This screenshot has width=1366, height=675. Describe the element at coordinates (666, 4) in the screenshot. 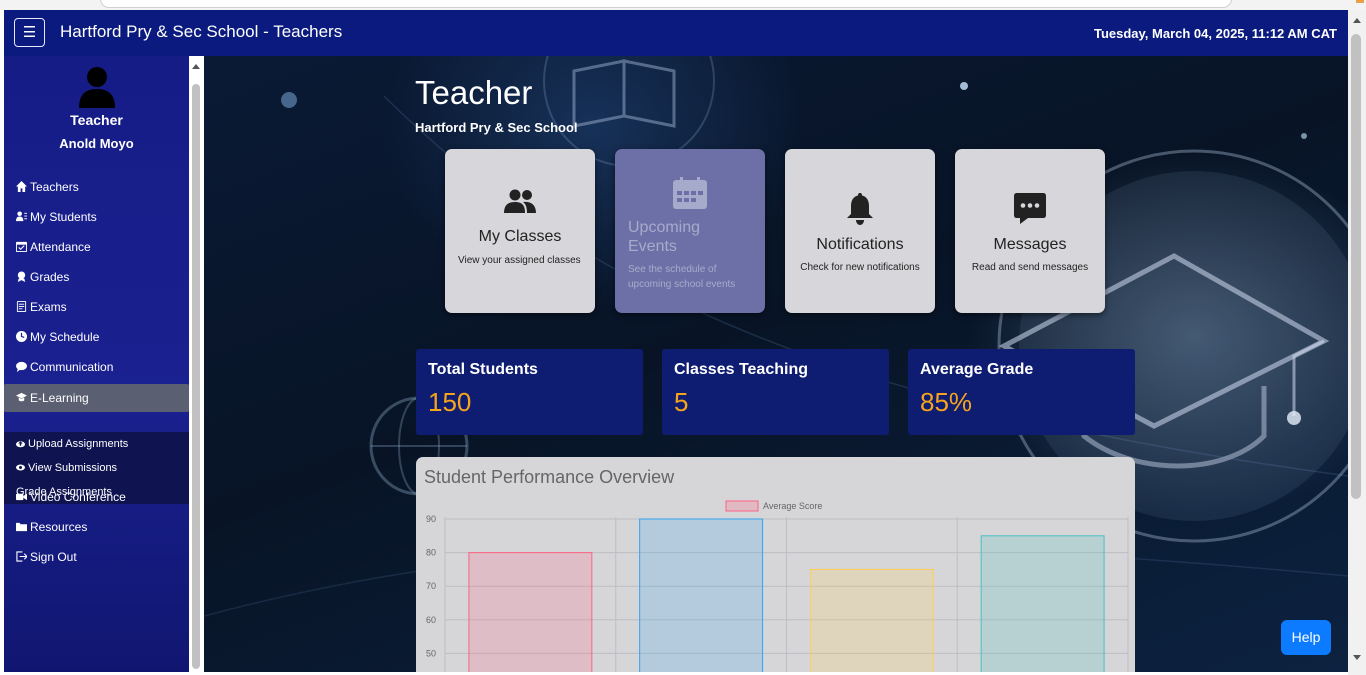

I see `address-bar` at that location.